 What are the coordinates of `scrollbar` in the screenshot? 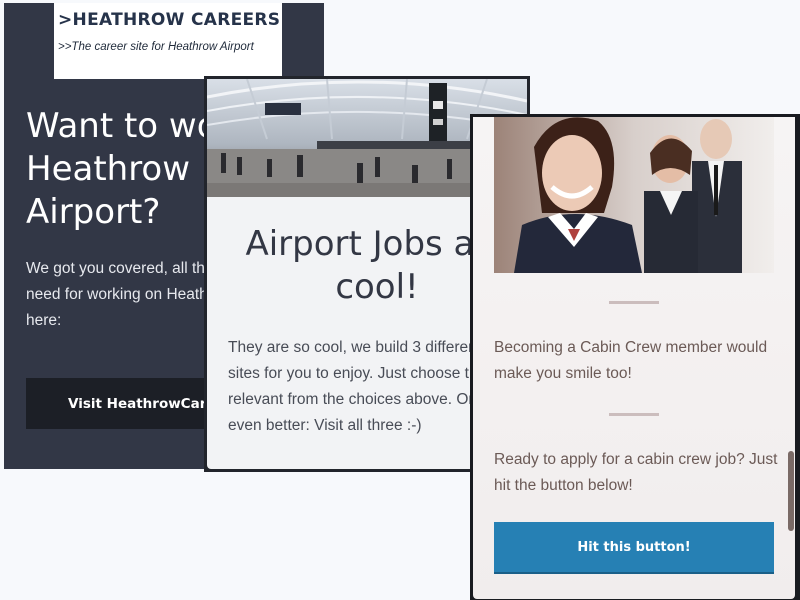 It's located at (791, 491).